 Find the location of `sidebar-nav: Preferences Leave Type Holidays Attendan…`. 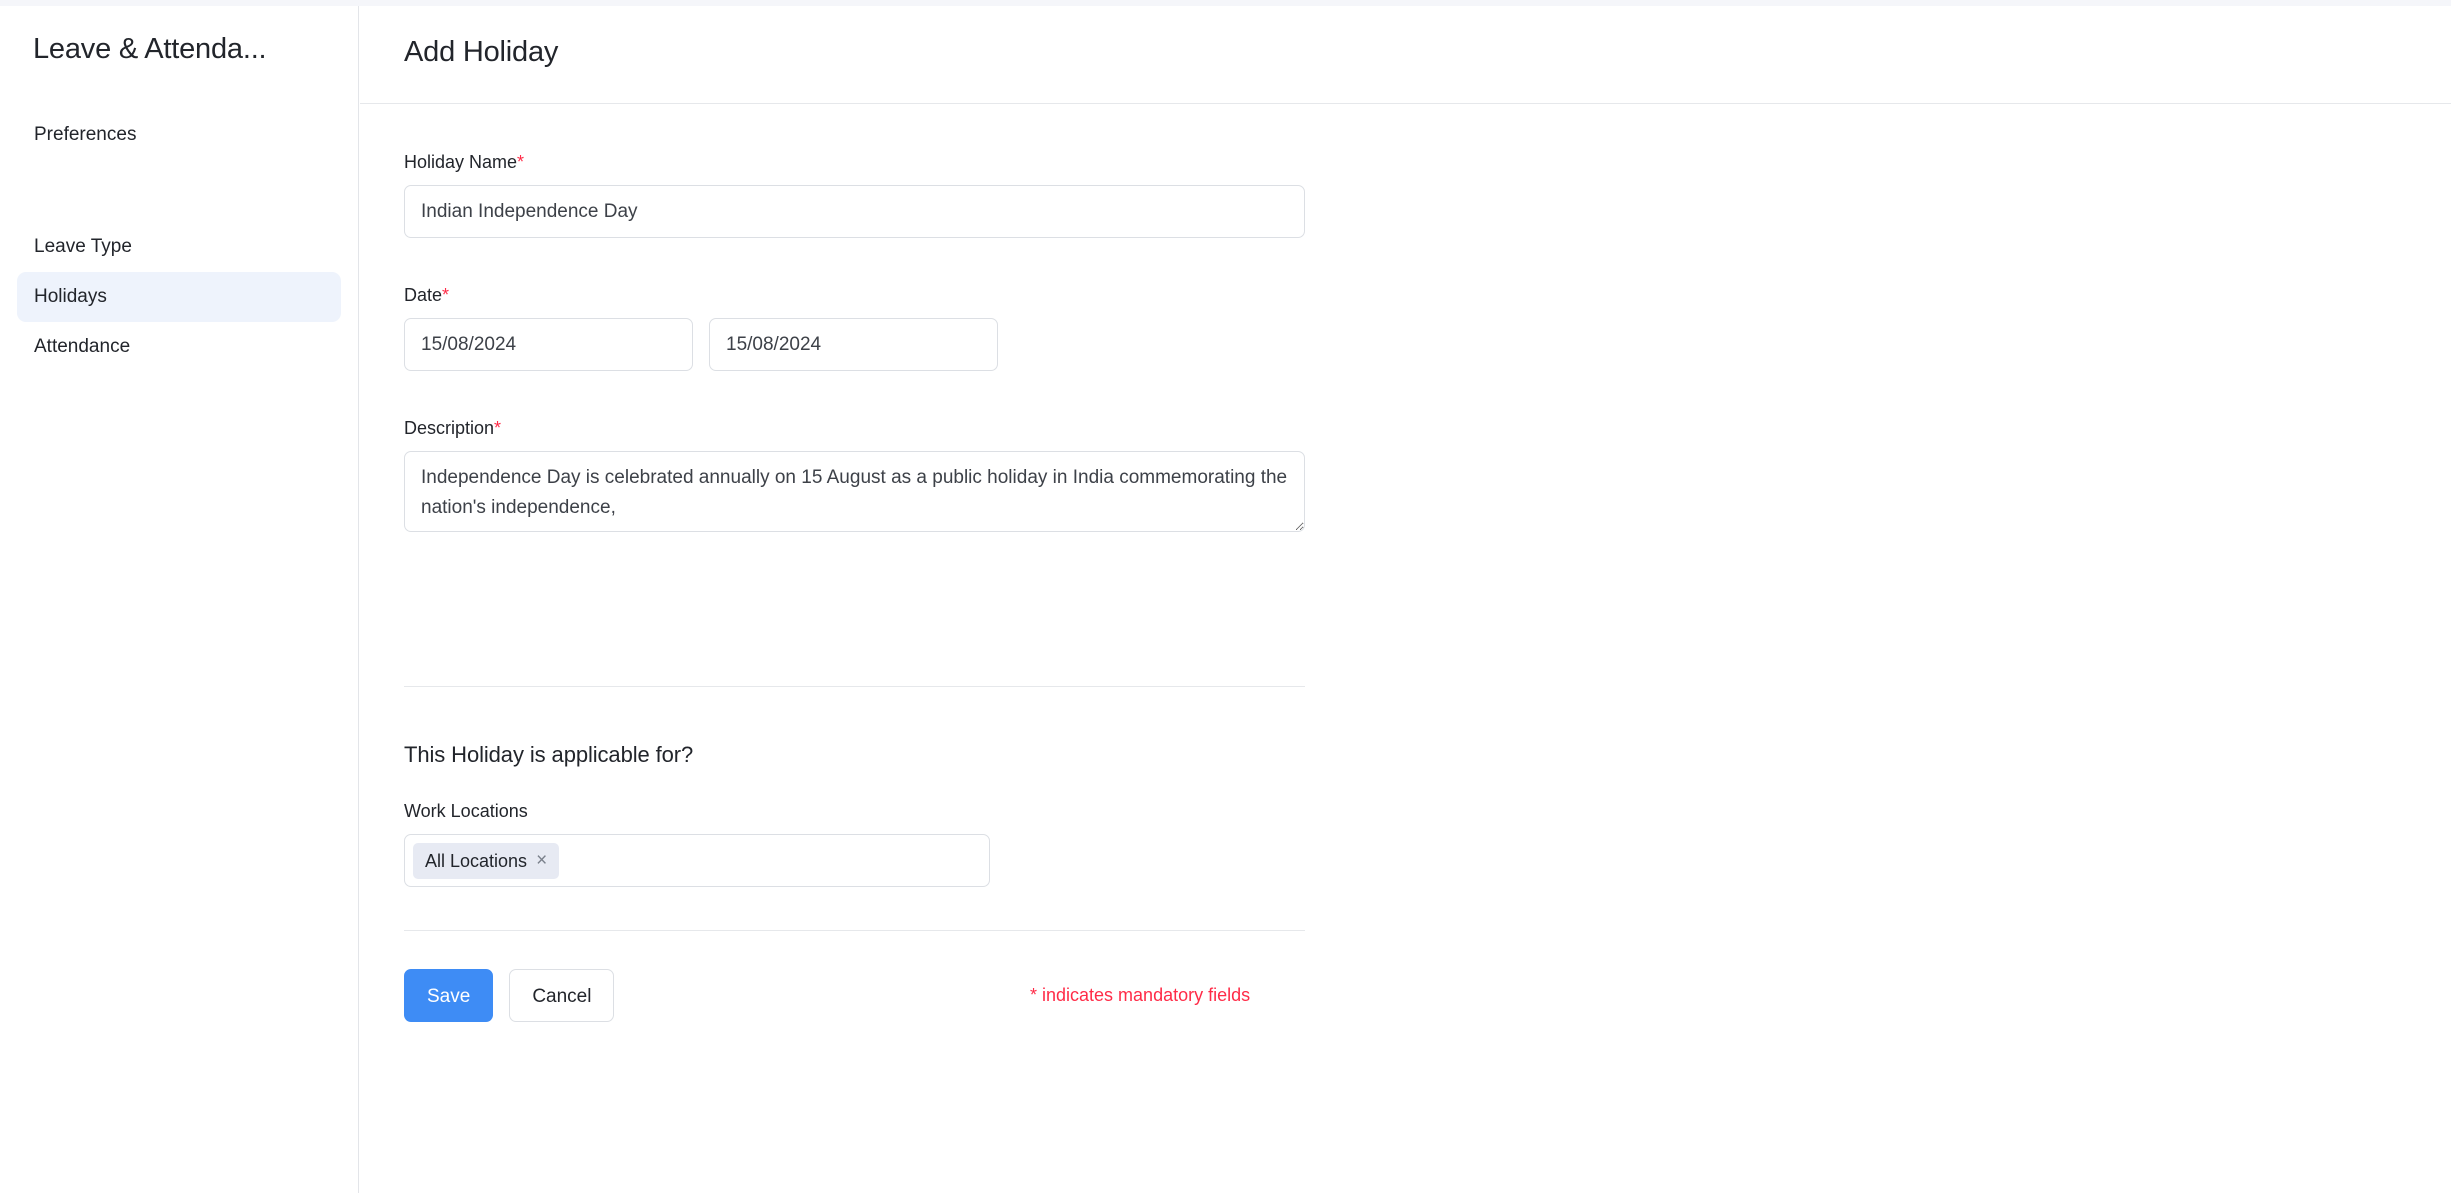

sidebar-nav: Preferences Leave Type Holidays Attendan… is located at coordinates (179, 241).